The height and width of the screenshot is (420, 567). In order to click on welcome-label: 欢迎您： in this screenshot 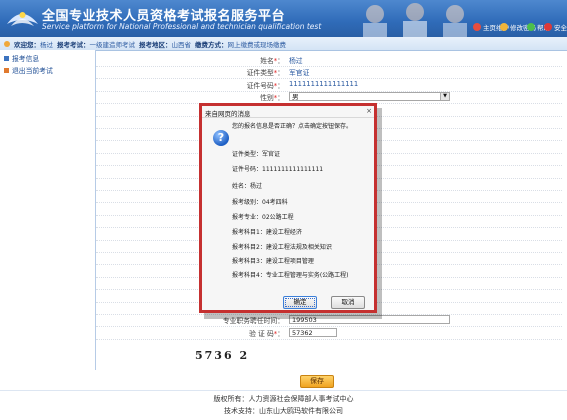, I will do `click(27, 45)`.